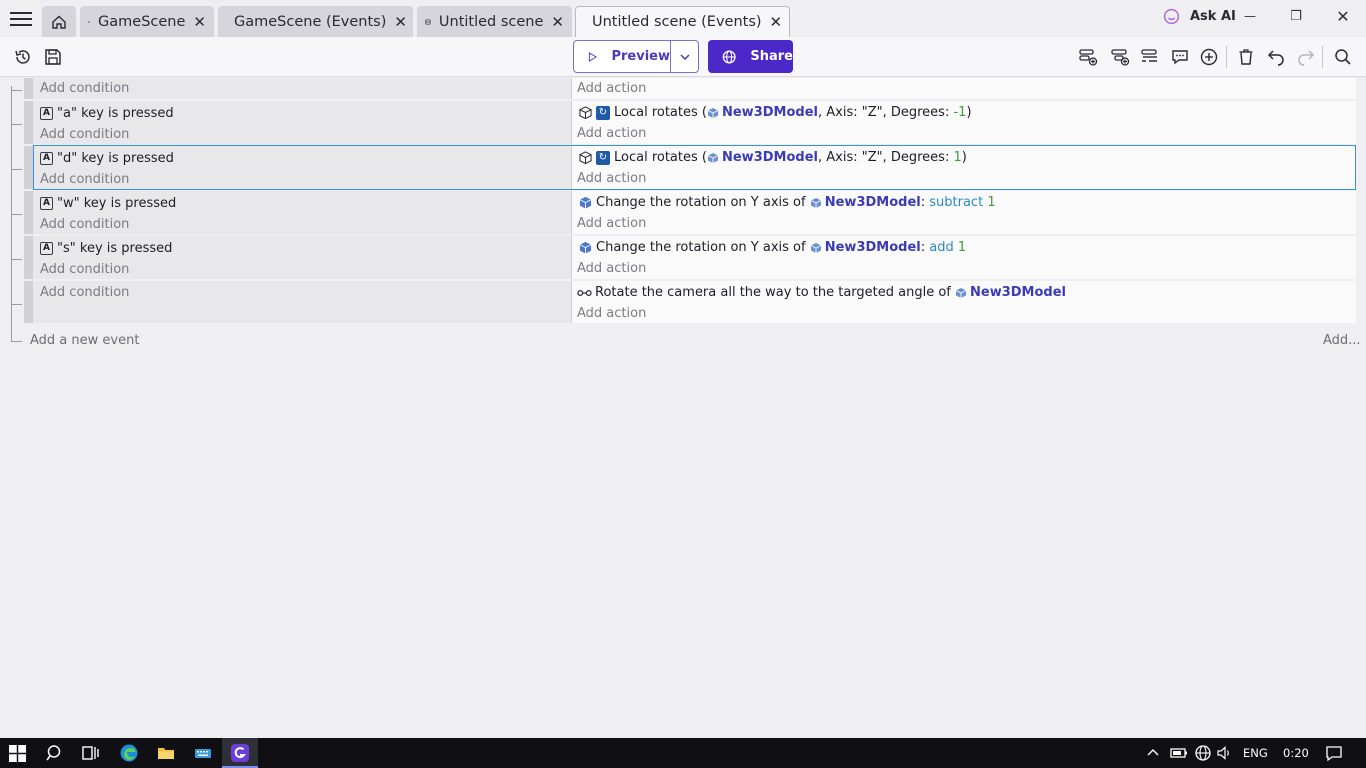 Image resolution: width=1366 pixels, height=768 pixels. I want to click on trash-icon, so click(1246, 57).